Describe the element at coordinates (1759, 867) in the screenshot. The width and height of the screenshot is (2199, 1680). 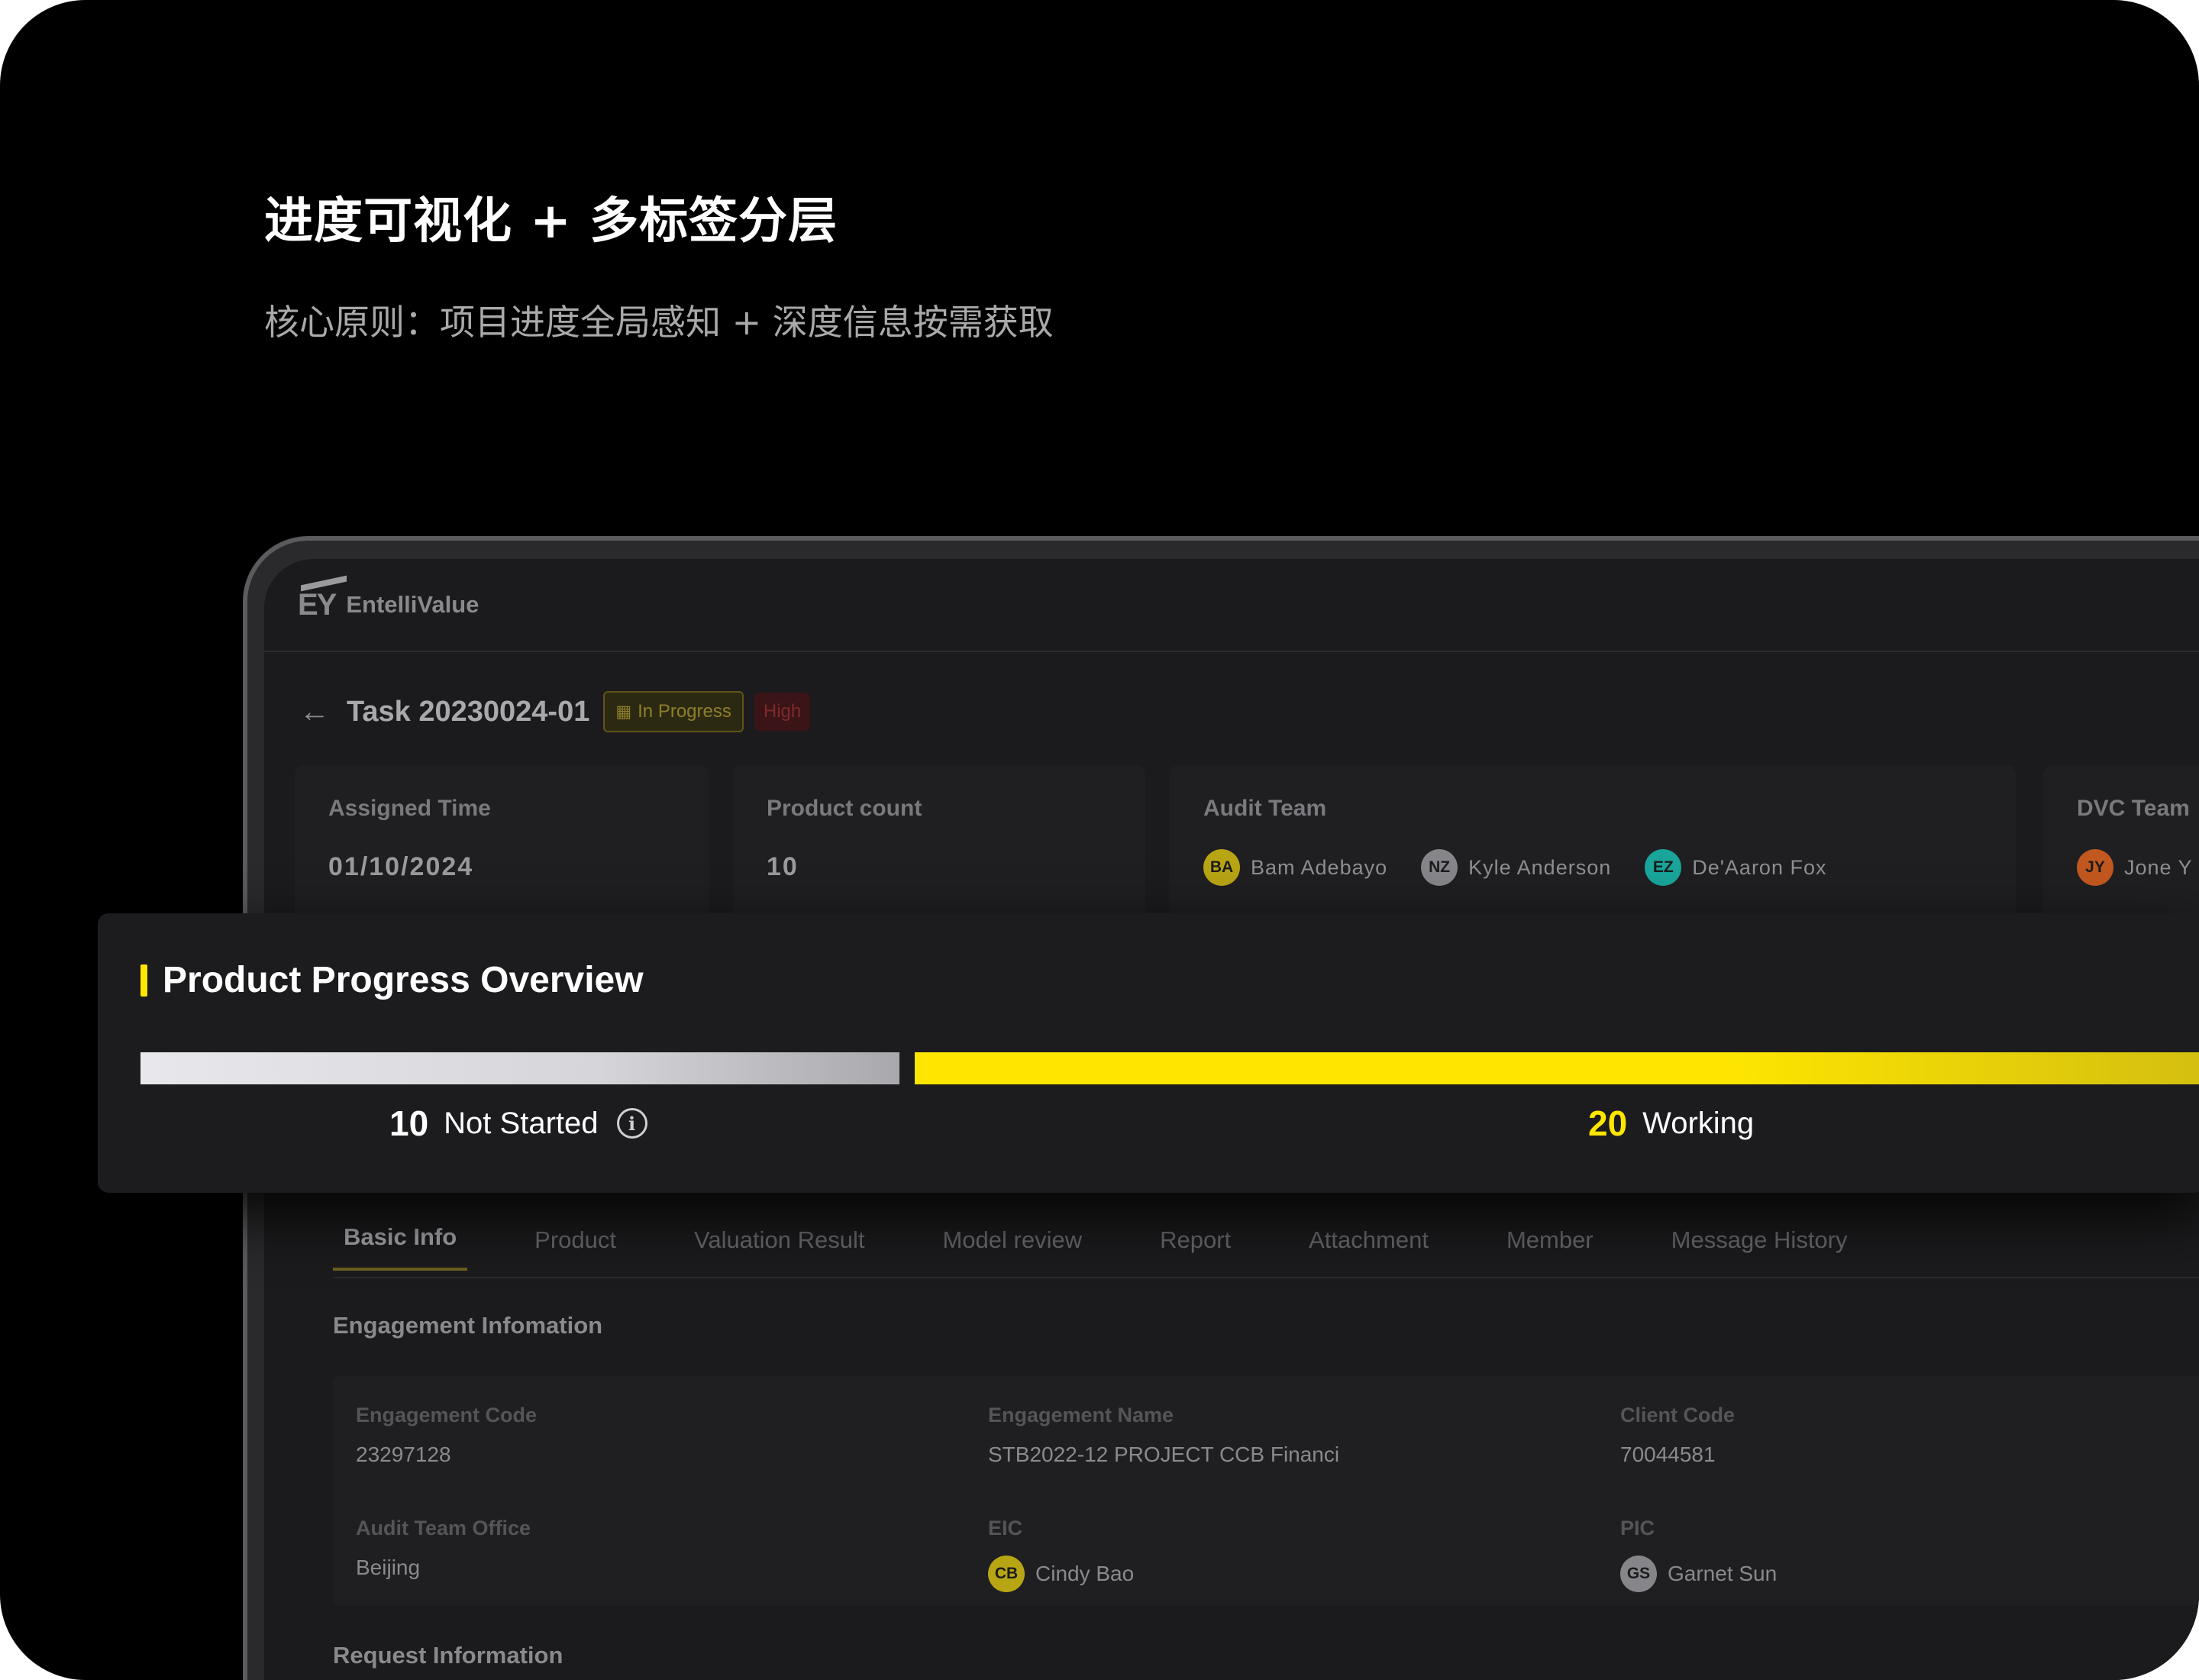
I see `member-name: De'Aaron Fox` at that location.